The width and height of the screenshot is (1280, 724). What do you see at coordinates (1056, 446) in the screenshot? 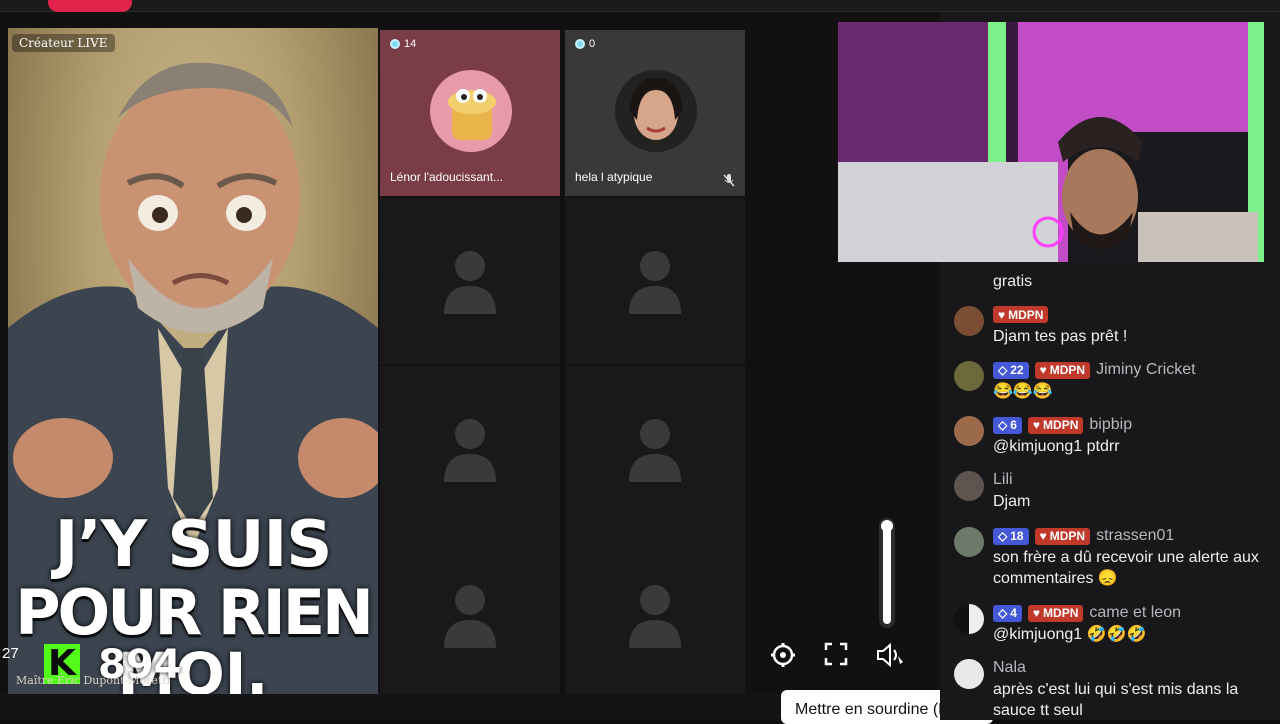
I see `message-text: @kimjuong1 ptdrr` at bounding box center [1056, 446].